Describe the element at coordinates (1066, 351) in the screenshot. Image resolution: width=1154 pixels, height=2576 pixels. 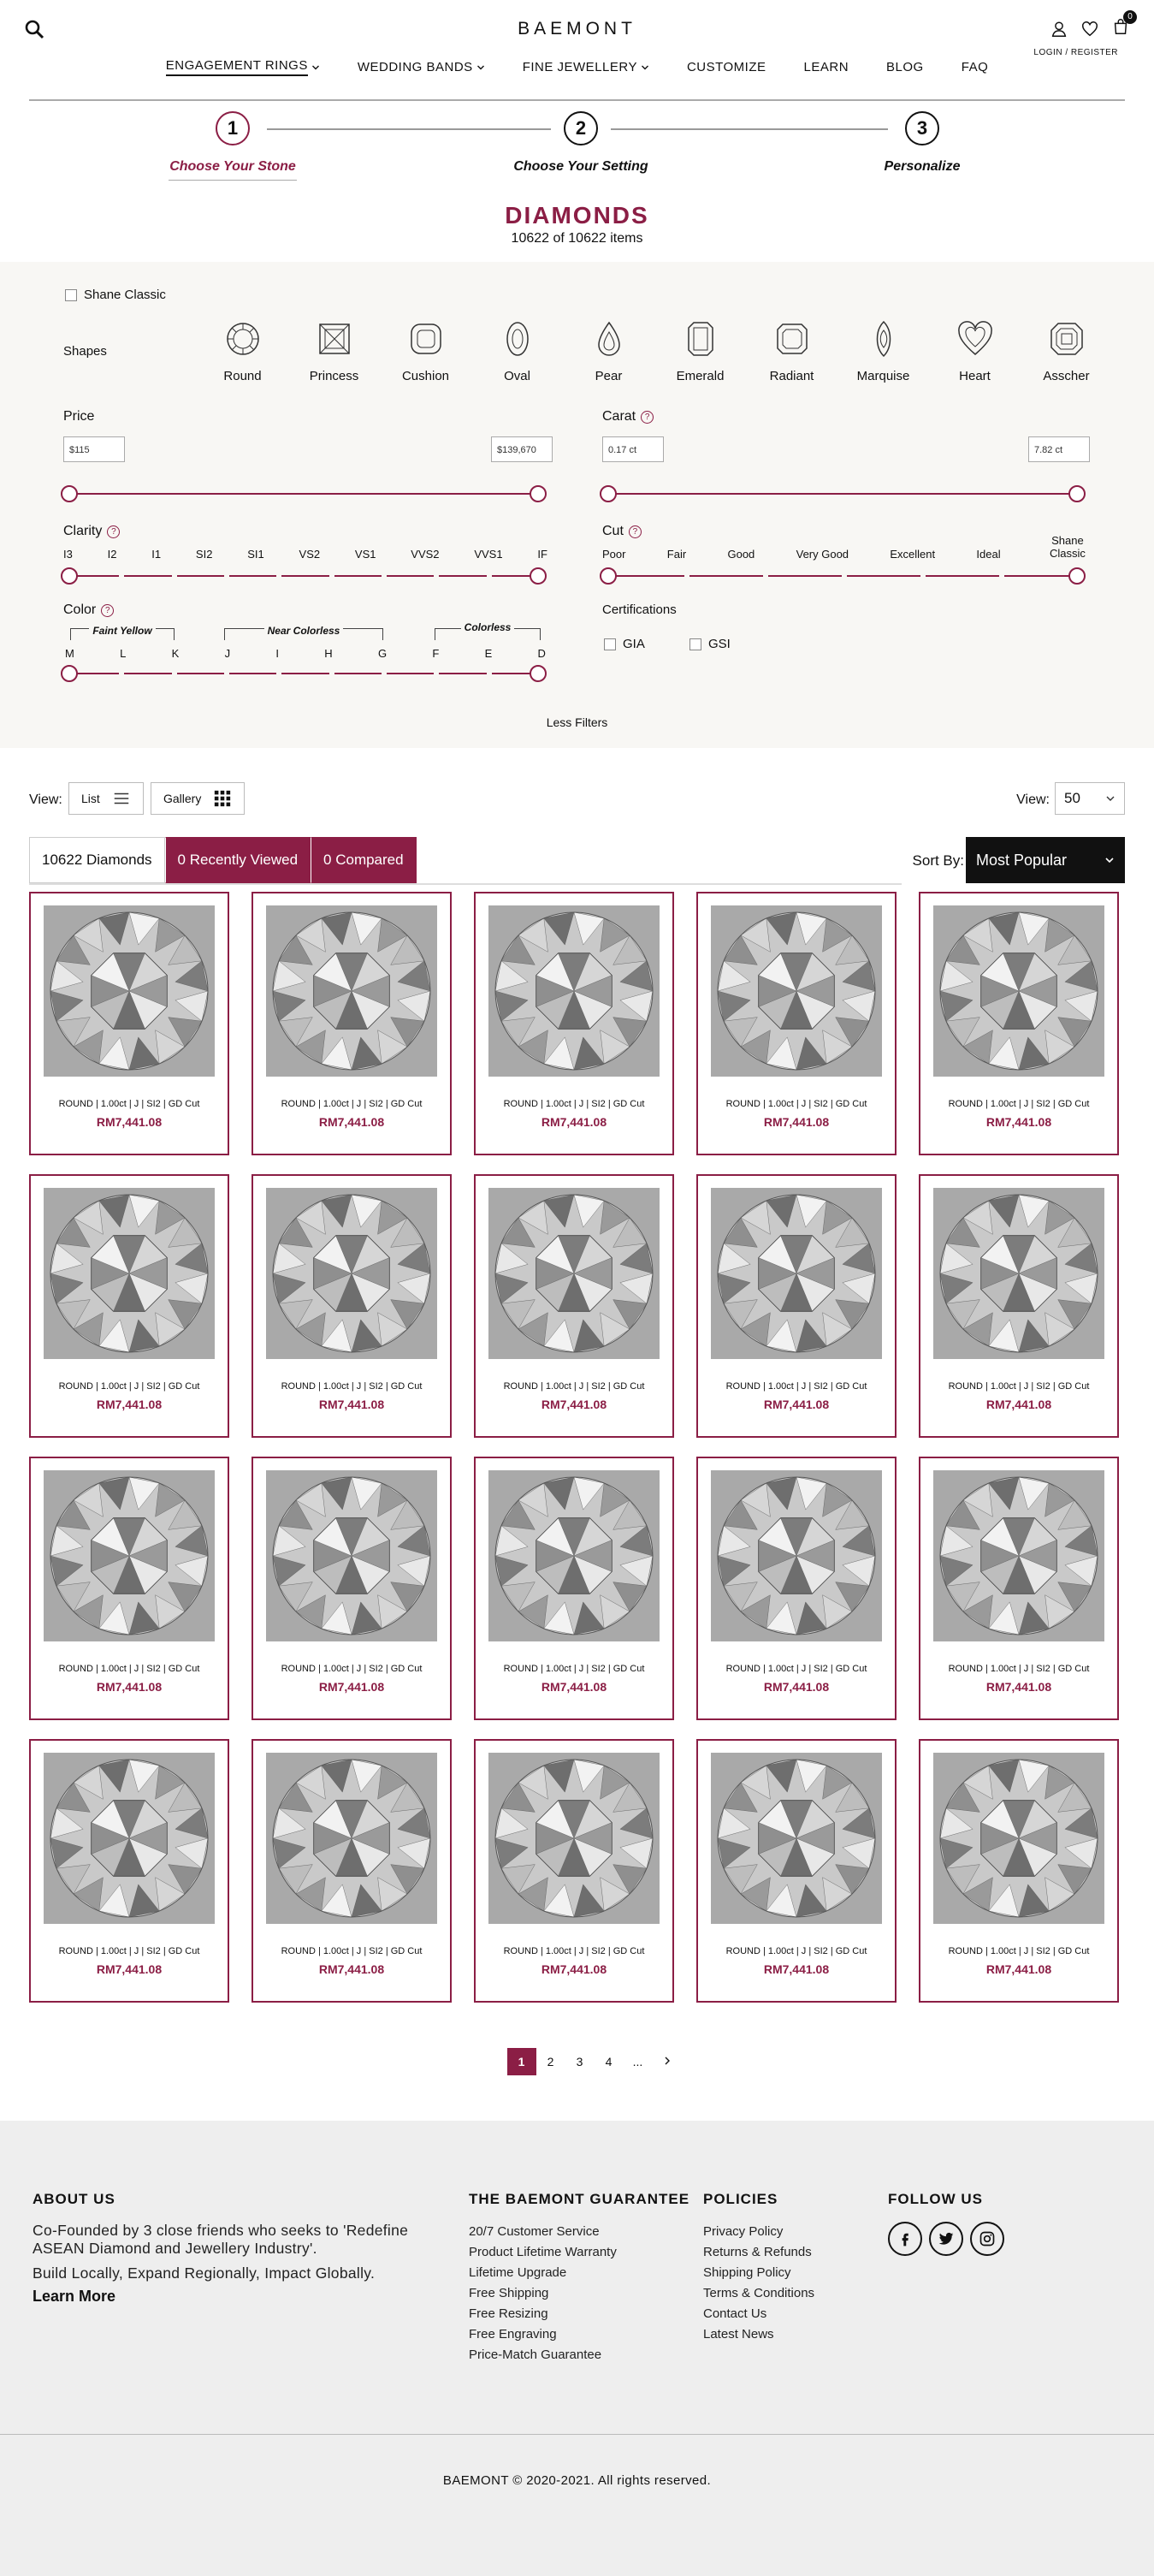
I see `shape-option-asscher: Asscher` at that location.